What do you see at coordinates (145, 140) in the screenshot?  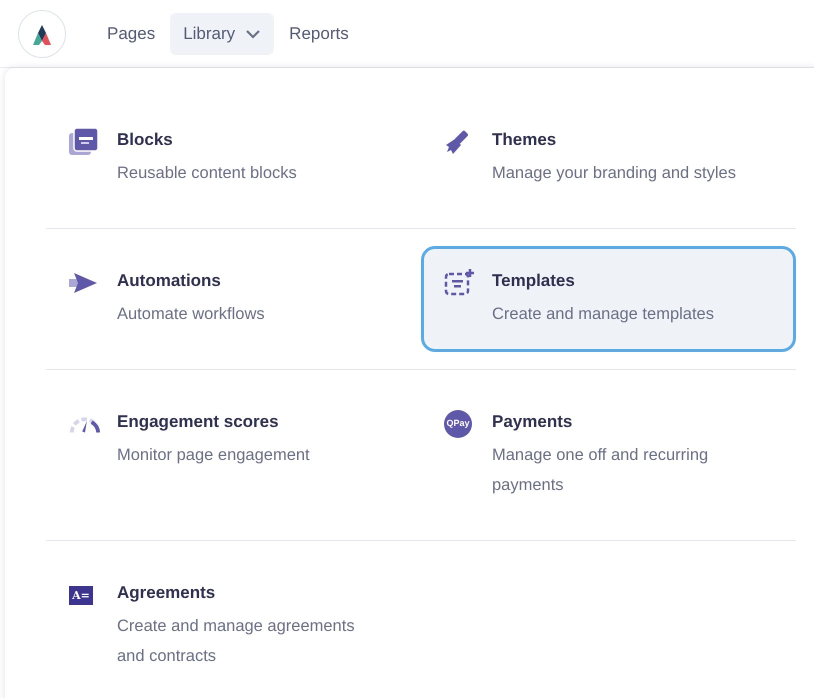 I see `menu-item-title: Blocks` at bounding box center [145, 140].